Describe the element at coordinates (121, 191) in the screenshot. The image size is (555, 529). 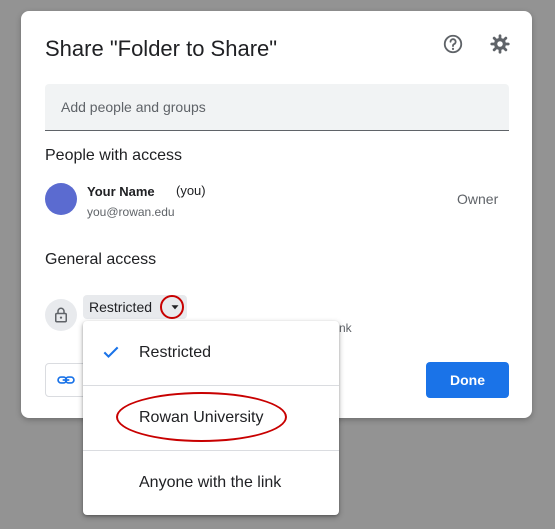
I see `user-name: Your Name` at that location.